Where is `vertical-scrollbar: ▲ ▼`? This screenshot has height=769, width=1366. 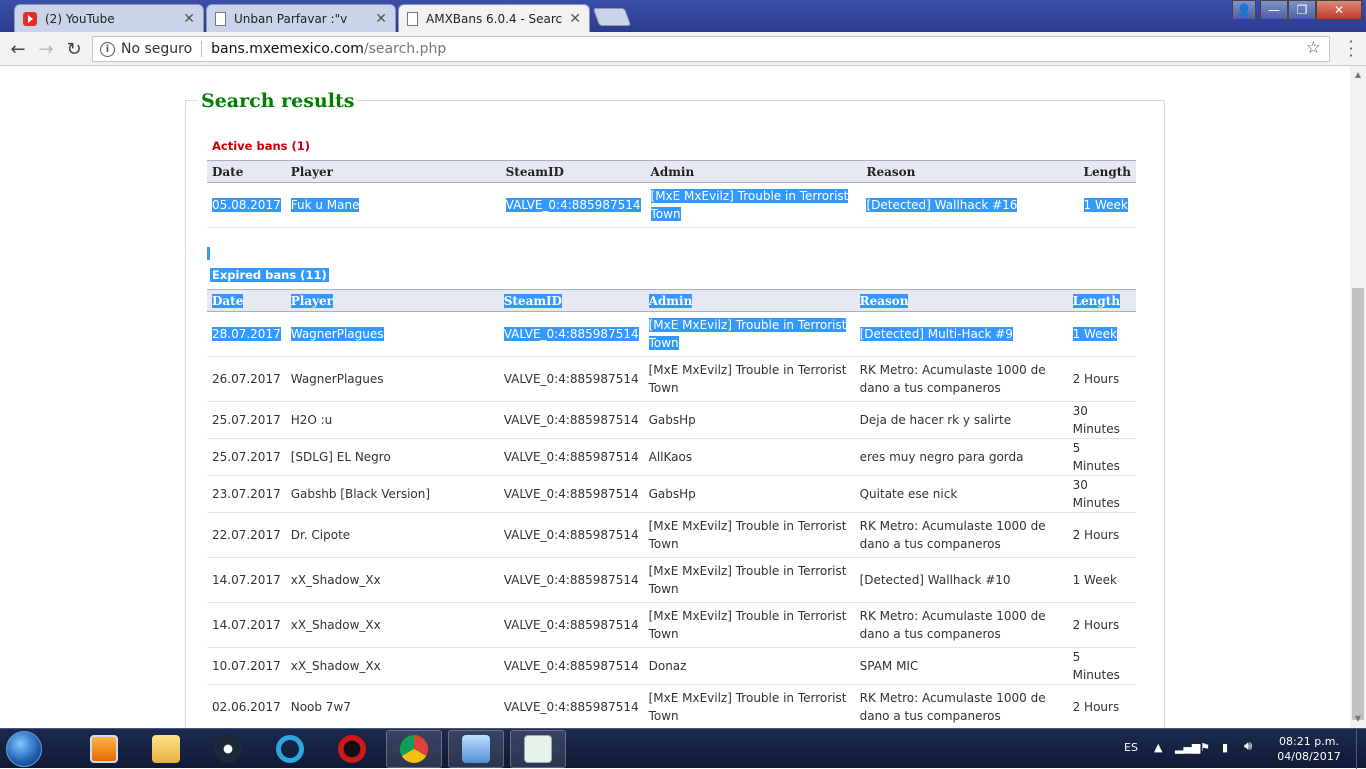 vertical-scrollbar: ▲ ▼ is located at coordinates (1358, 397).